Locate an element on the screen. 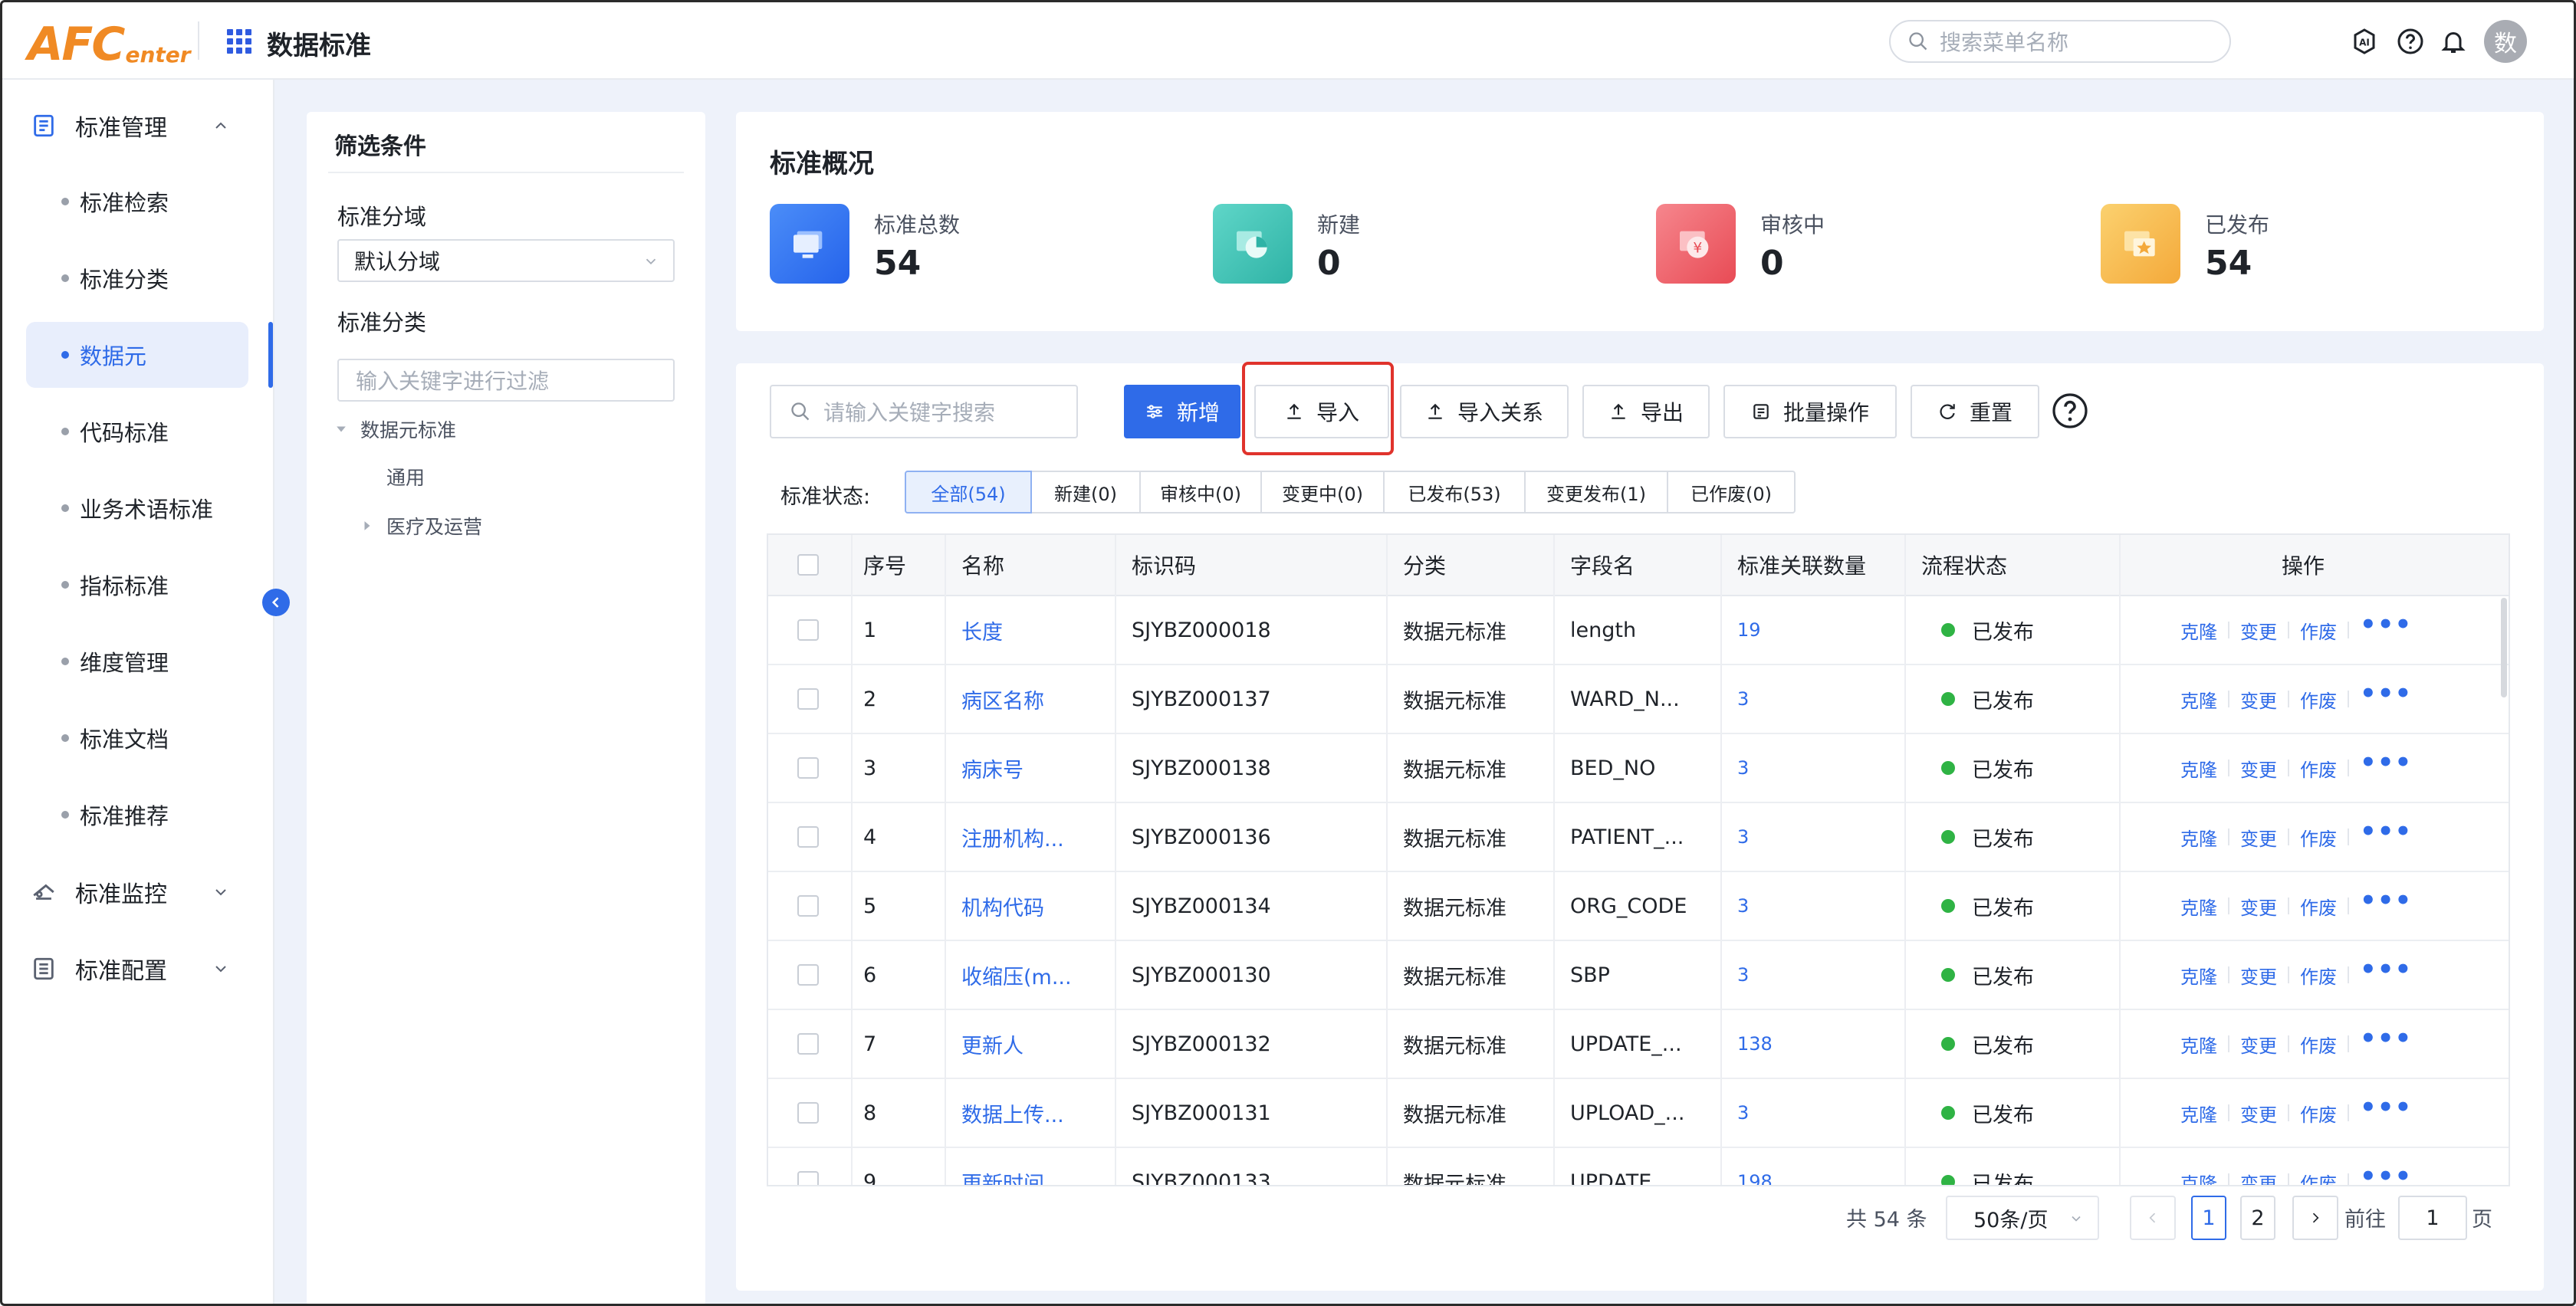 Image resolution: width=2576 pixels, height=1306 pixels. sidebar-item-data-element: 数据元 is located at coordinates (137, 355).